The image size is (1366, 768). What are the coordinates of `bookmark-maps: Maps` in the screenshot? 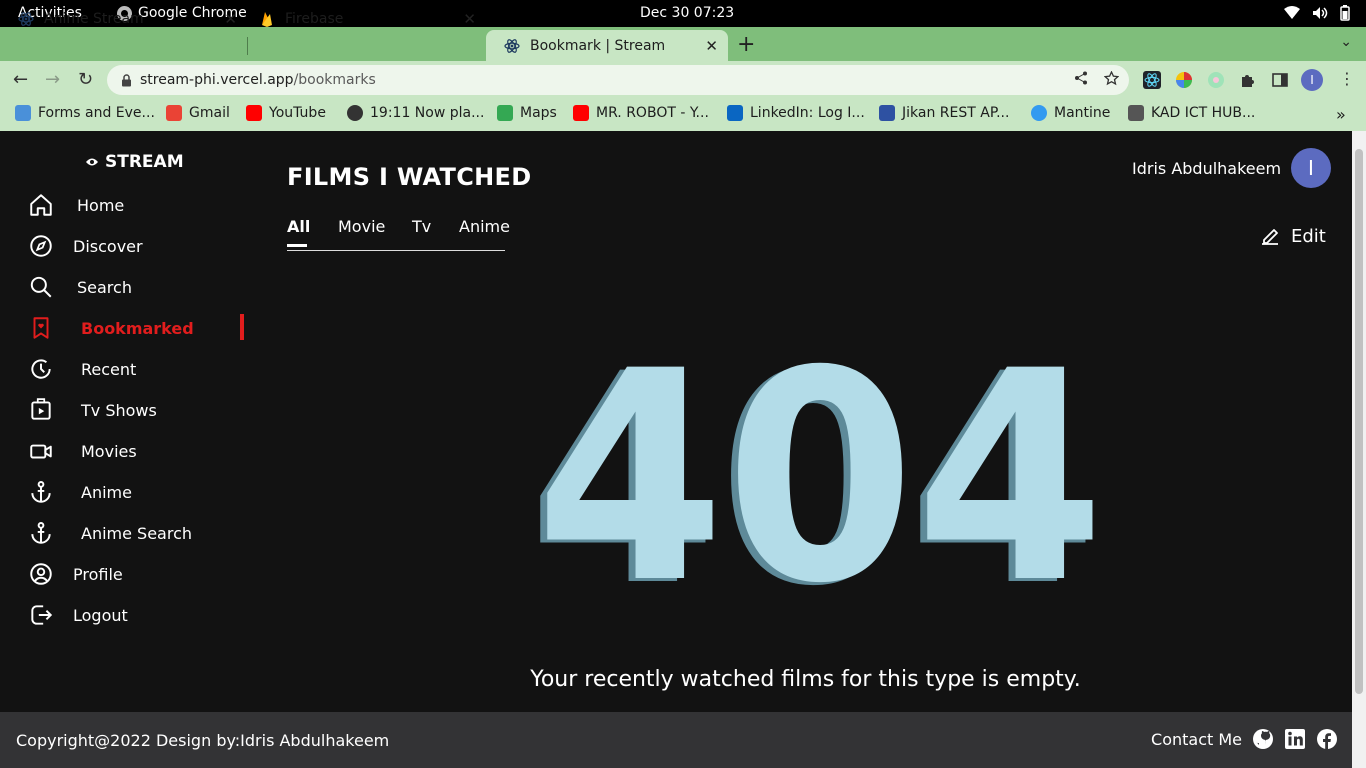 It's located at (527, 113).